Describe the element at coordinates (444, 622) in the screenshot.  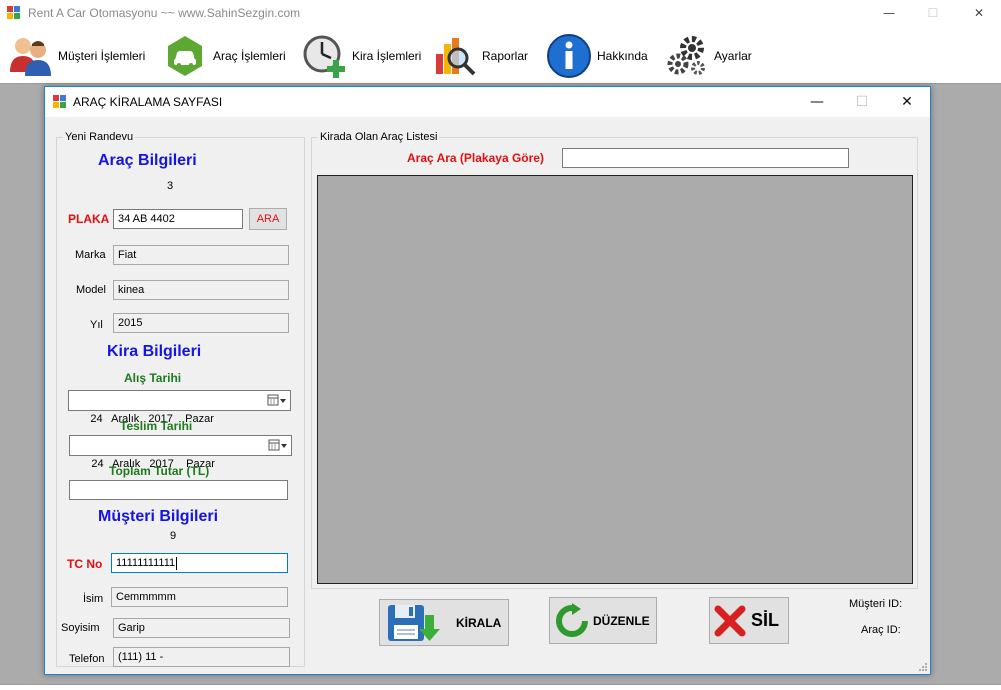
I see `rent-button: KİRALA` at that location.